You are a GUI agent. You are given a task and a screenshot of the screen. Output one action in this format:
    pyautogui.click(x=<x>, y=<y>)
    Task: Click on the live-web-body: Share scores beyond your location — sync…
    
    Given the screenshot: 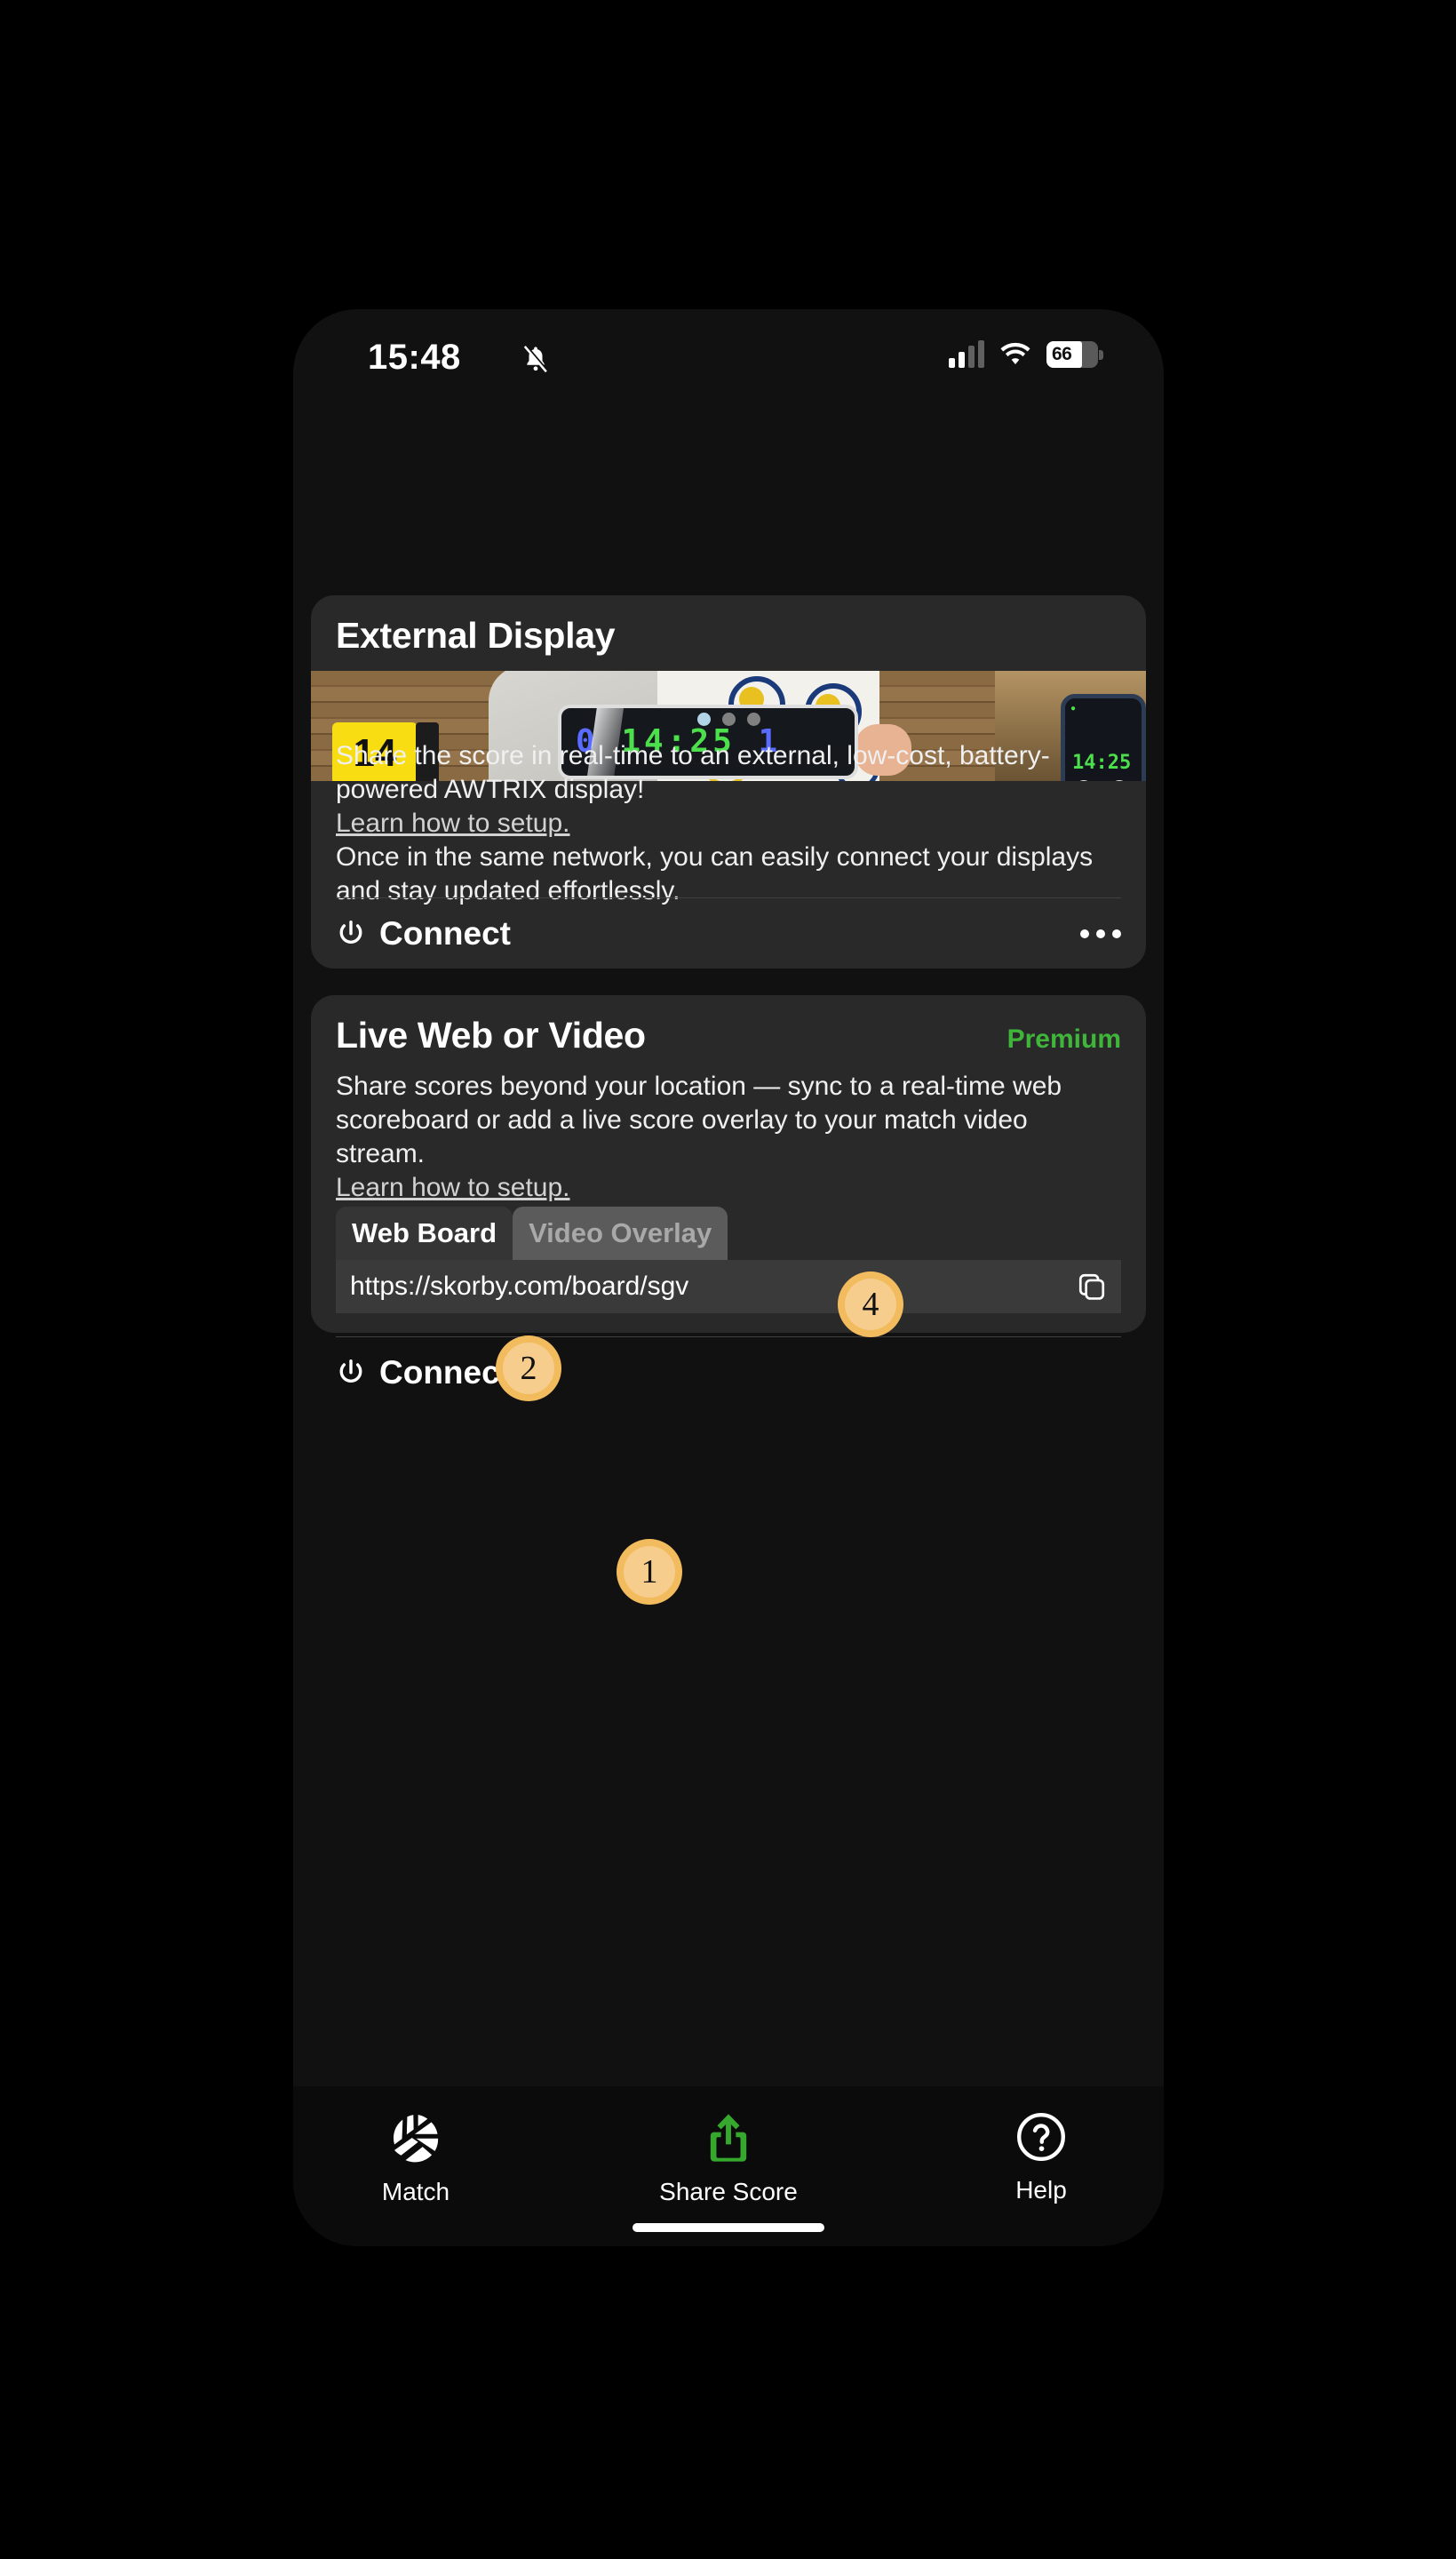 What is the action you would take?
    pyautogui.click(x=728, y=1137)
    